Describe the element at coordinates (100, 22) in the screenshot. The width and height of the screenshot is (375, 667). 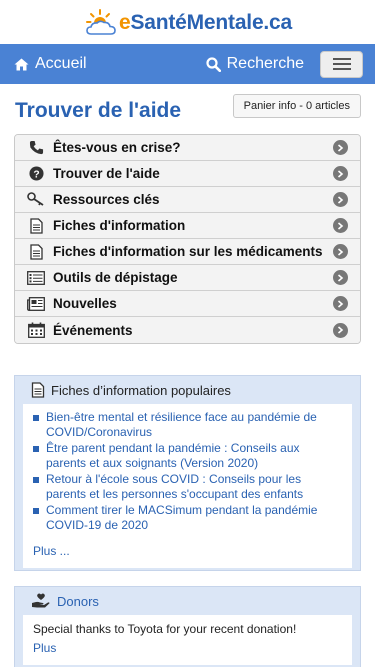
I see `sun-cloud-icon` at that location.